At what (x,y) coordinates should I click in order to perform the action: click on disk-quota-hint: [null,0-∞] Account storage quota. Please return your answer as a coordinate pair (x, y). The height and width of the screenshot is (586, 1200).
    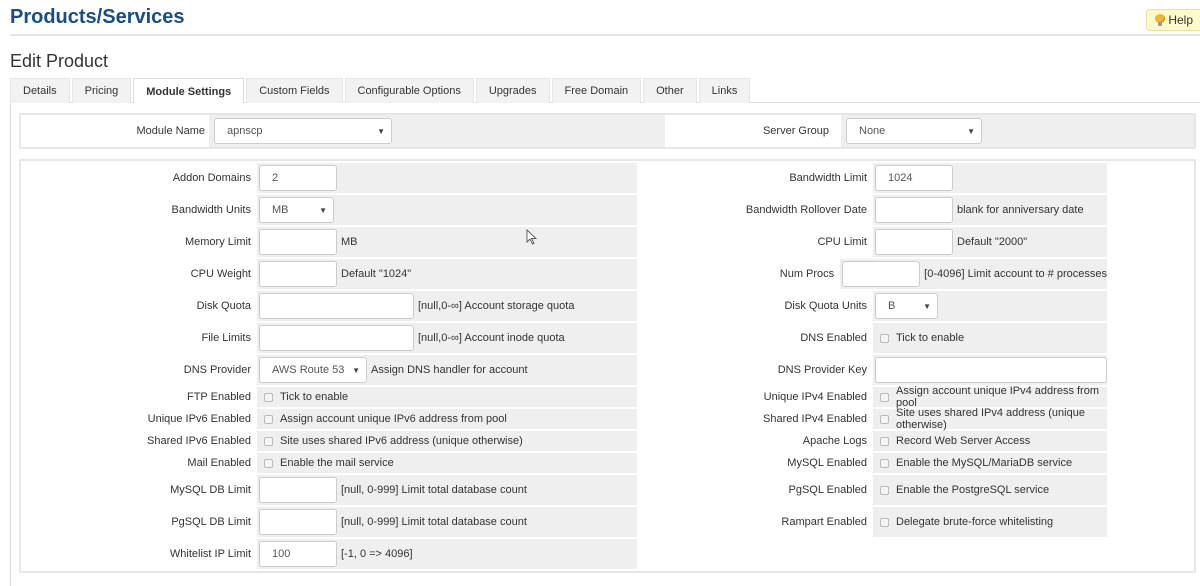
    Looking at the image, I should click on (496, 306).